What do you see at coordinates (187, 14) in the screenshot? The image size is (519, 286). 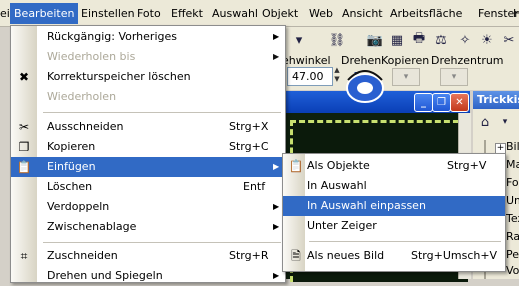 I see `menu-effekt: Effekt` at bounding box center [187, 14].